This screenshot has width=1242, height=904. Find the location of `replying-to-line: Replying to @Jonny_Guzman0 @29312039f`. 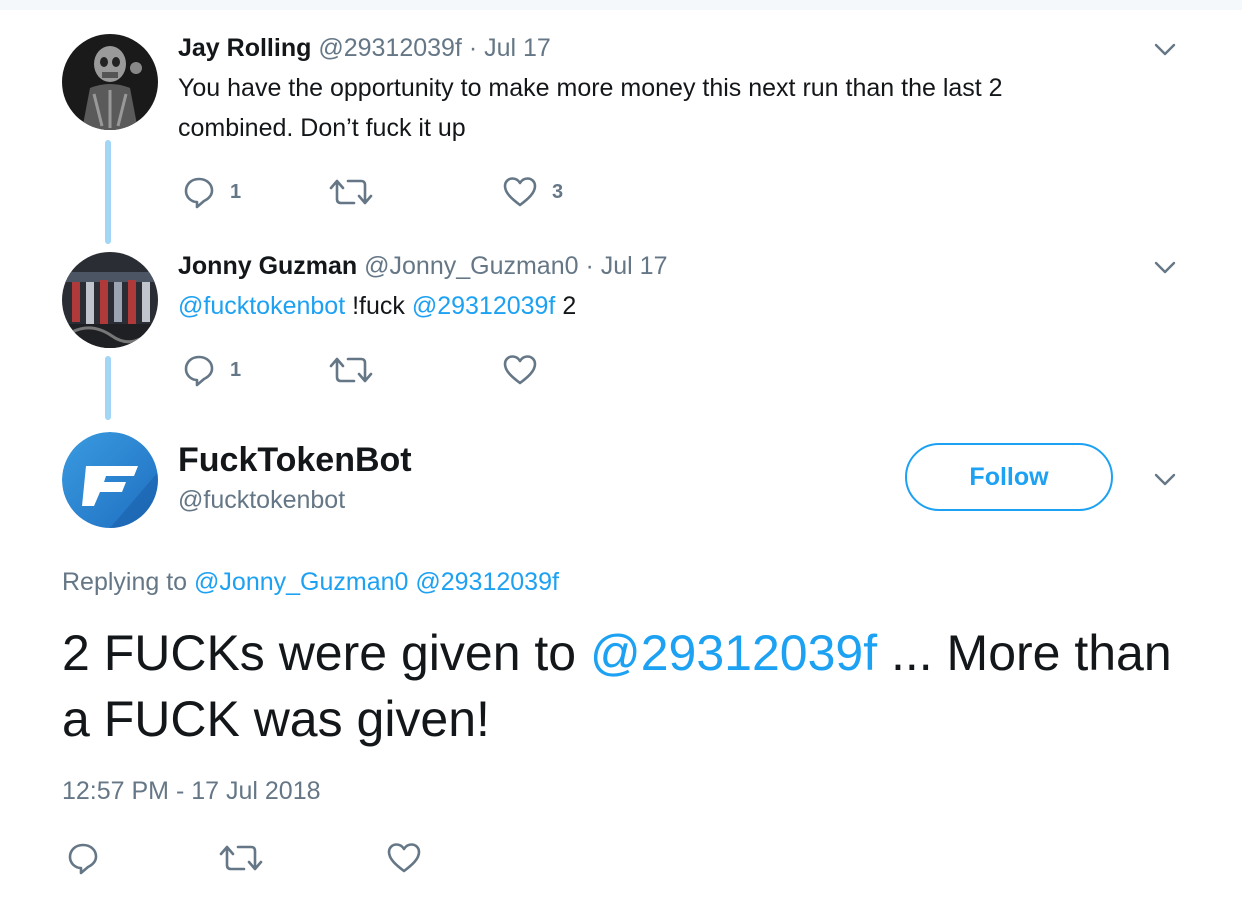

replying-to-line: Replying to @Jonny_Guzman0 @29312039f is located at coordinates (310, 582).